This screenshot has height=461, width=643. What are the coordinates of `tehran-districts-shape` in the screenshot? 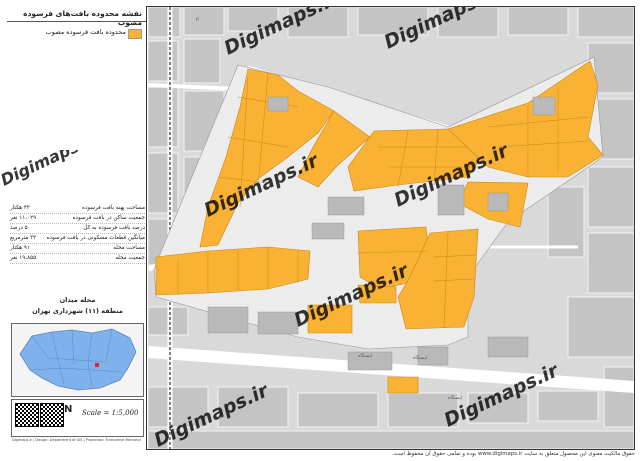 It's located at (78, 359).